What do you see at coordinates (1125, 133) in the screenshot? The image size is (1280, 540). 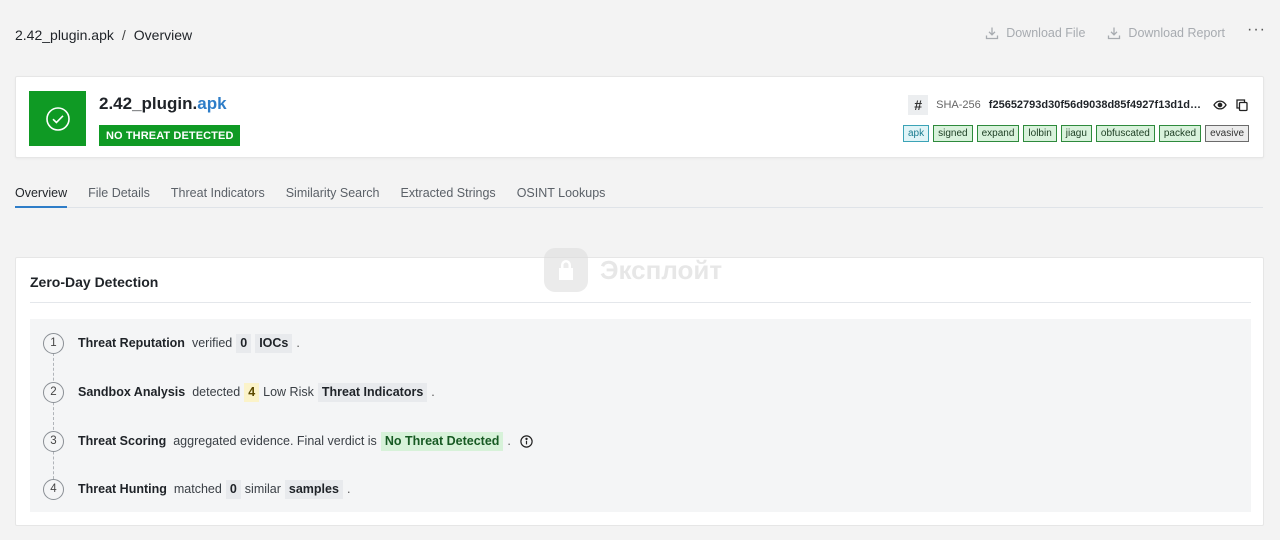 I see `tag-obfuscated: obfuscated` at bounding box center [1125, 133].